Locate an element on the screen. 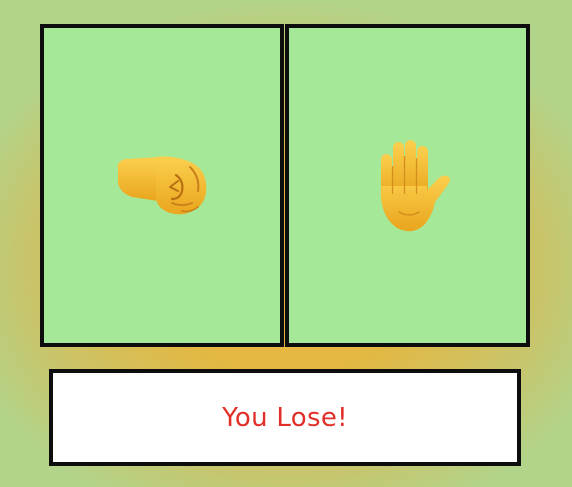 Image resolution: width=572 pixels, height=487 pixels. result-text: You Lose! is located at coordinates (285, 417).